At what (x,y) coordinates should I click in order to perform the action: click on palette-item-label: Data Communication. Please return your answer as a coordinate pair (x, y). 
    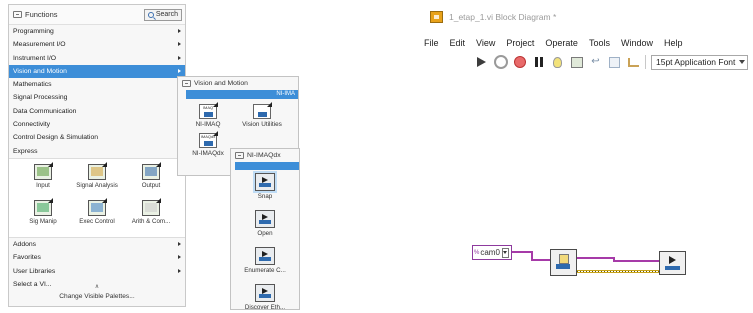
    Looking at the image, I should click on (45, 111).